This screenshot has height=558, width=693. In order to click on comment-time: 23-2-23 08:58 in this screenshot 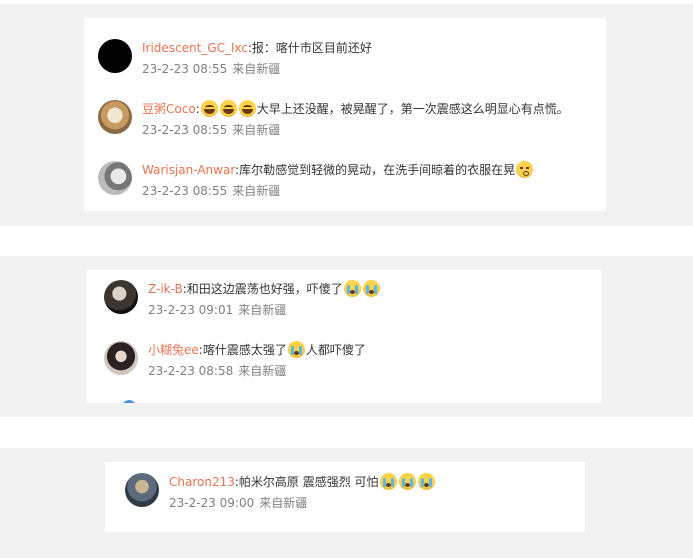, I will do `click(191, 371)`.